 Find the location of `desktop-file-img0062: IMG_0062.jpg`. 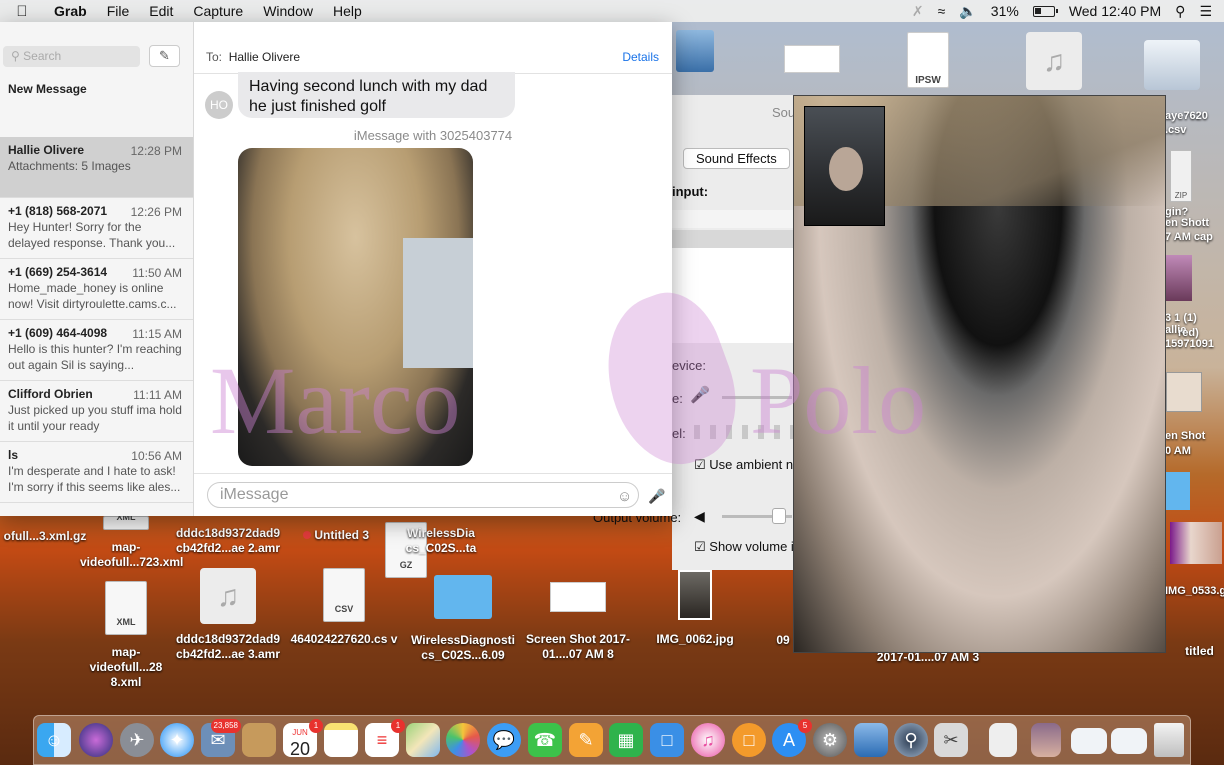

desktop-file-img0062: IMG_0062.jpg is located at coordinates (695, 608).